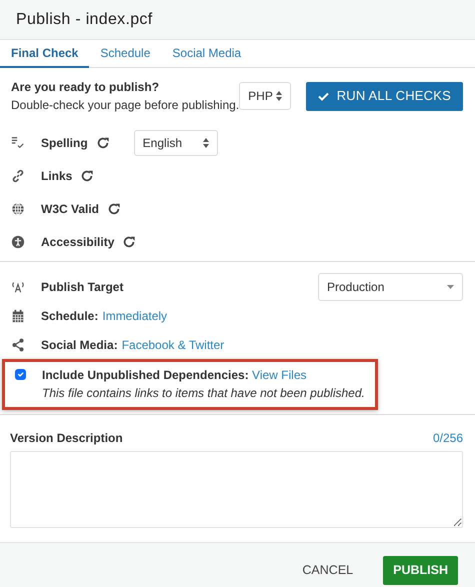  Describe the element at coordinates (56, 176) in the screenshot. I see `check-label: Links` at that location.